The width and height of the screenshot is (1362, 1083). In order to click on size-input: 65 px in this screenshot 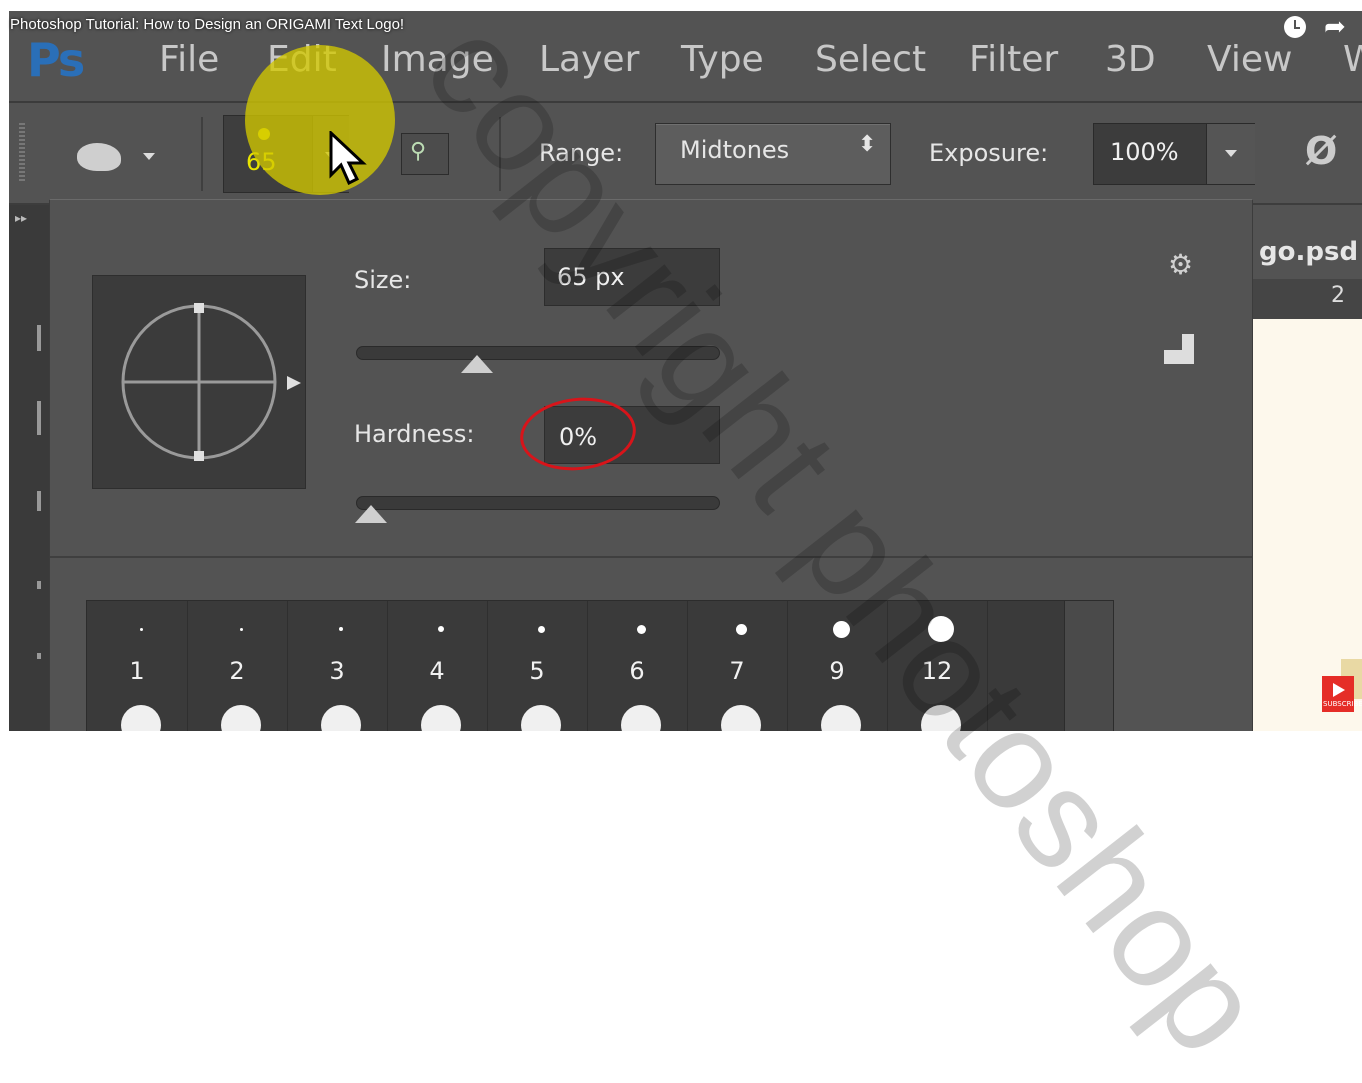, I will do `click(632, 277)`.